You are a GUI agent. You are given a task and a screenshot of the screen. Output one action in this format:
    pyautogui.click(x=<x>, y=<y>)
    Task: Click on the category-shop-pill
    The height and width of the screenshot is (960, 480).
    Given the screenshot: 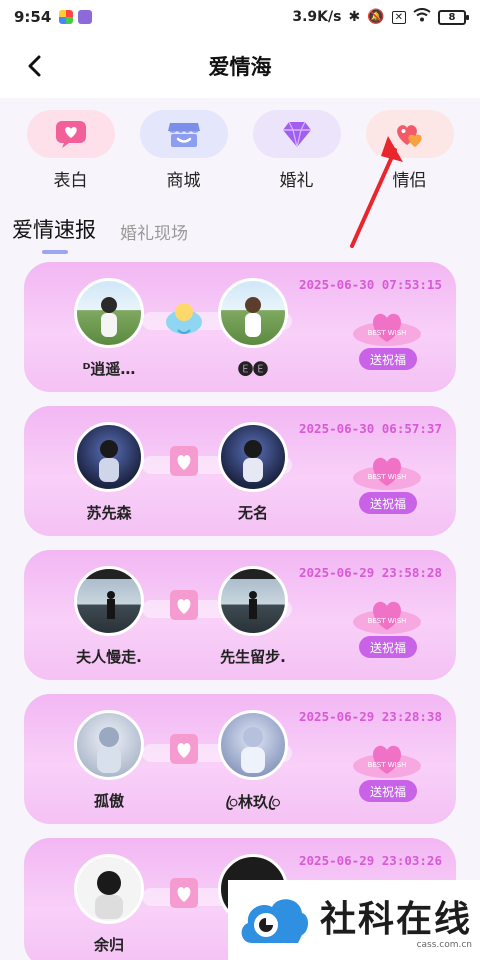 What is the action you would take?
    pyautogui.click(x=183, y=134)
    